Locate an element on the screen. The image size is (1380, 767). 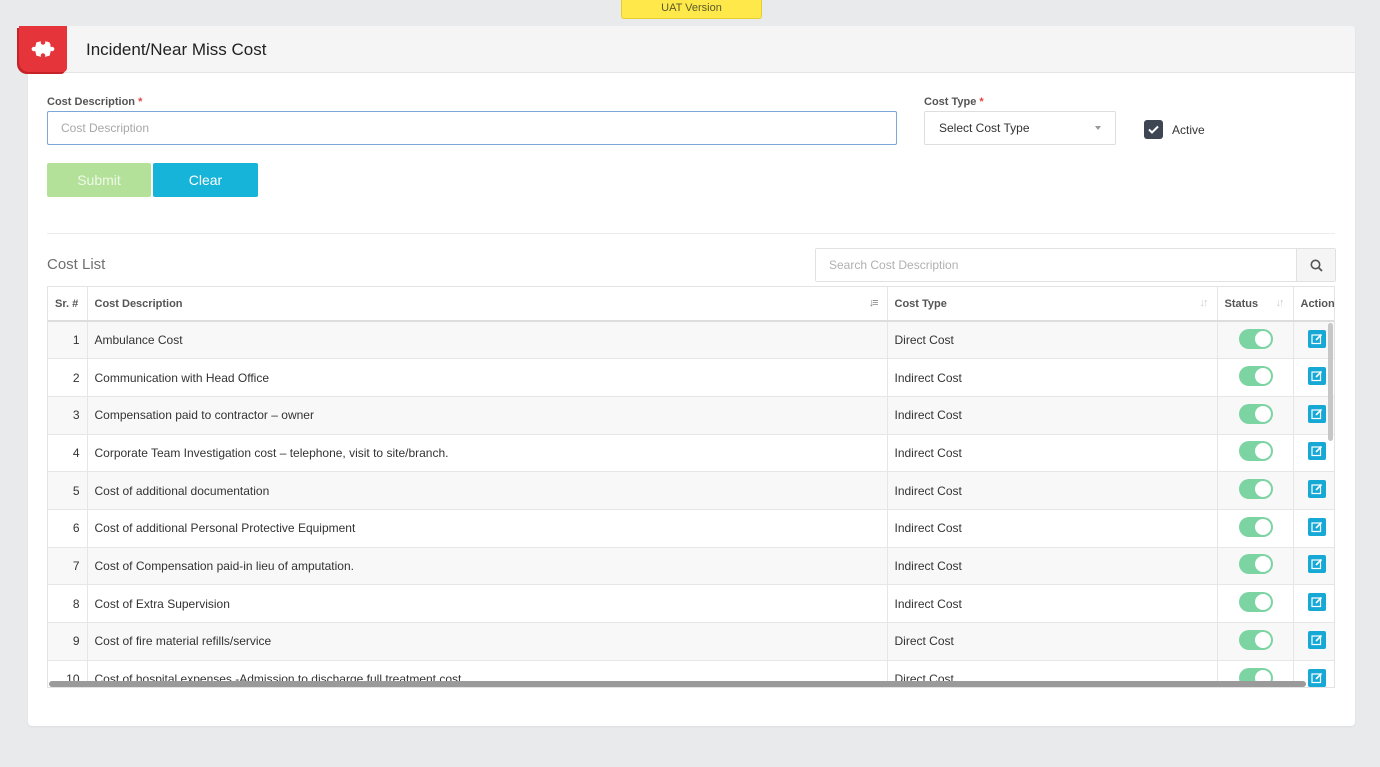
puzzle-icon is located at coordinates (43, 49).